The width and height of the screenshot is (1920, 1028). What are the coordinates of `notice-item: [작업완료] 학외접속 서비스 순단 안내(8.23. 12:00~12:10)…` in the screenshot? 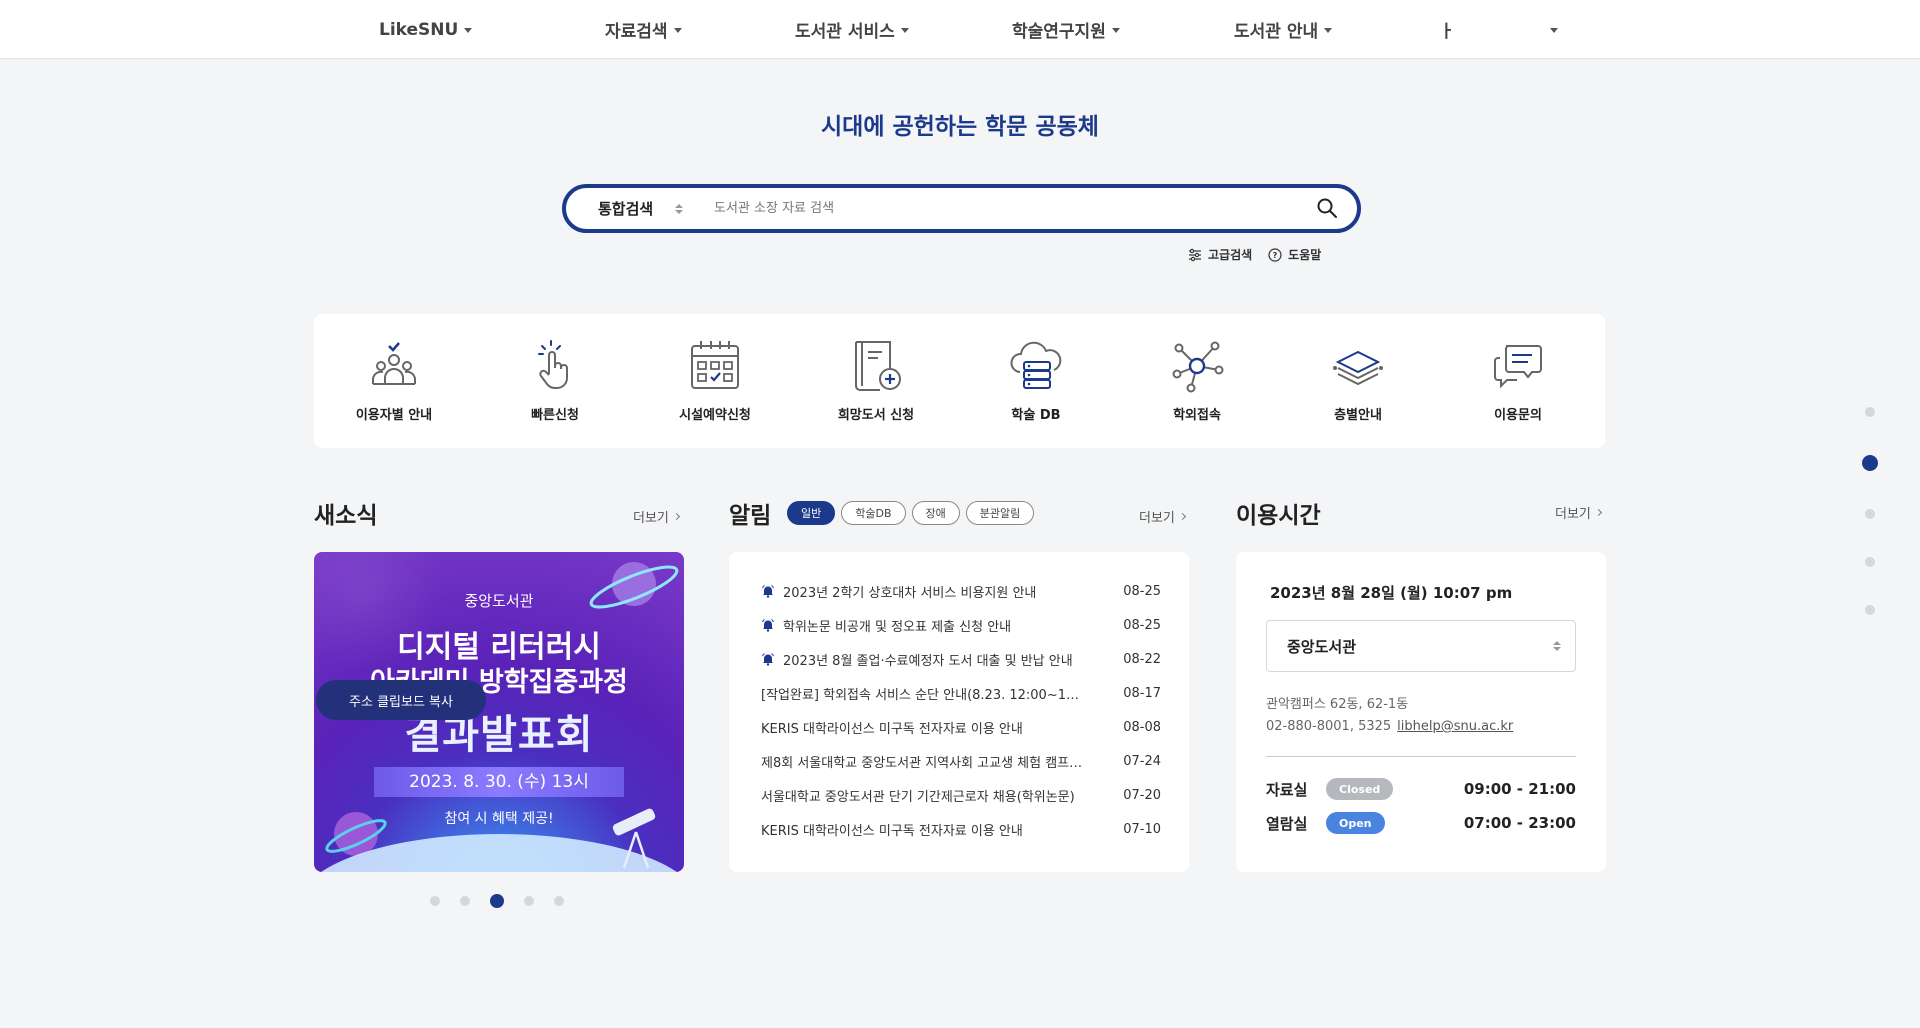 It's located at (961, 693).